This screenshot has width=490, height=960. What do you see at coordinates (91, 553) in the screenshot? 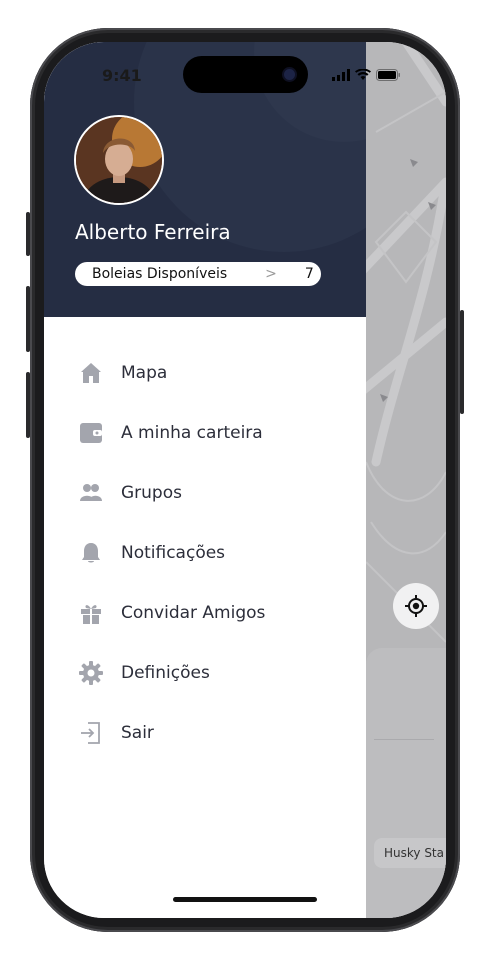
I see `bell-icon` at bounding box center [91, 553].